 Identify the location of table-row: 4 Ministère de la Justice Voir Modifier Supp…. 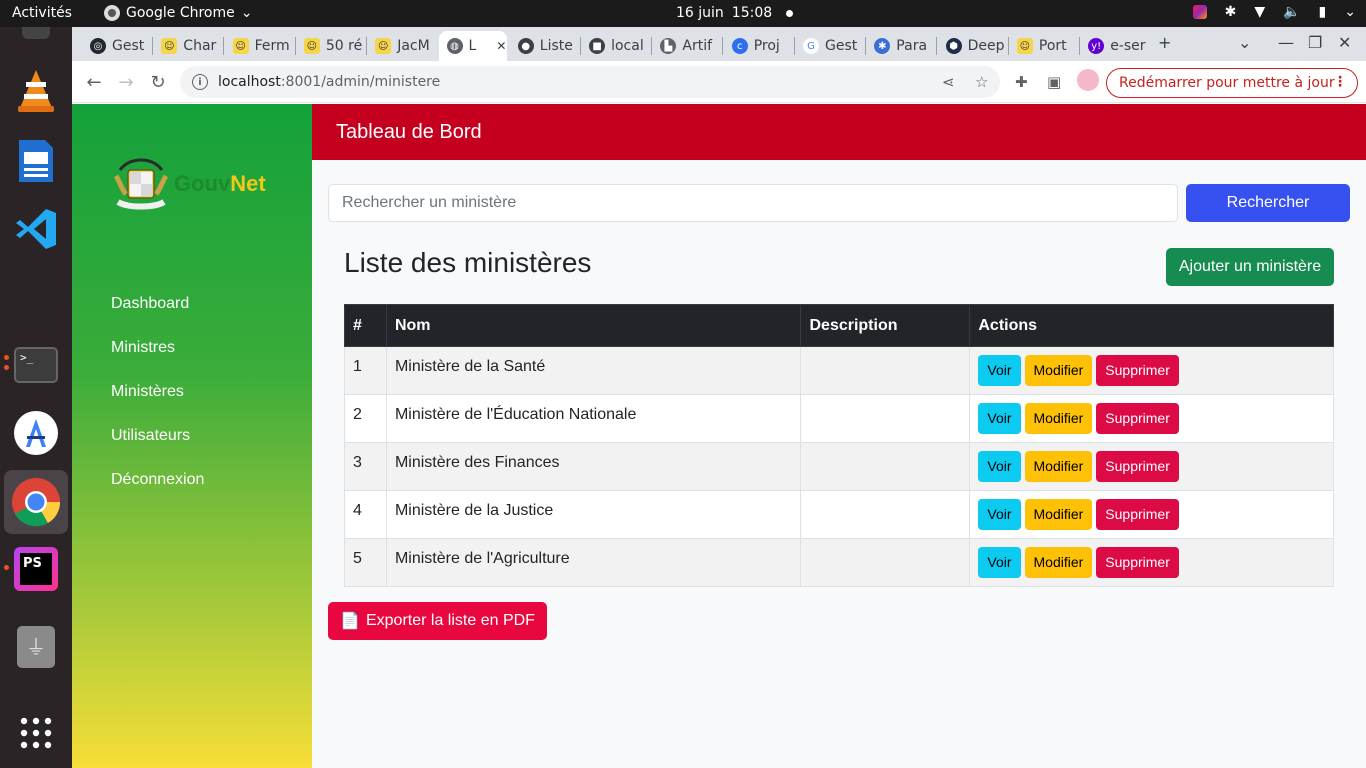
(839, 514).